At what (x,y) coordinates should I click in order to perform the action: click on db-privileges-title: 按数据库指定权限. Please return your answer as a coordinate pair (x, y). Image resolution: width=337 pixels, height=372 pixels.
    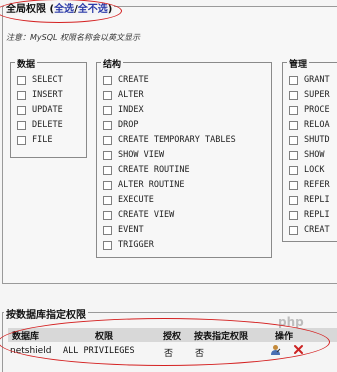
    Looking at the image, I should click on (46, 313).